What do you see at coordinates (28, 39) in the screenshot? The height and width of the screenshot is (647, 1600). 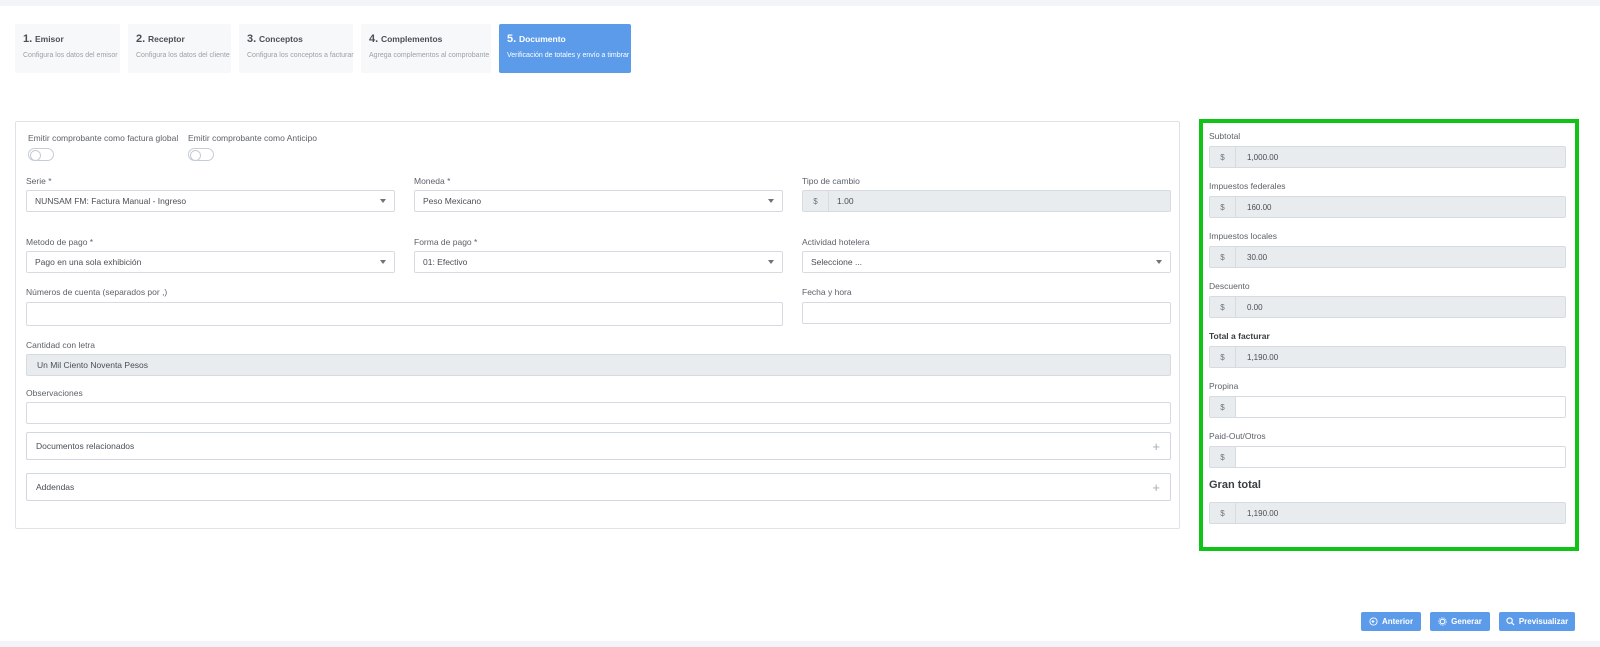 I see `step-number: 1.` at bounding box center [28, 39].